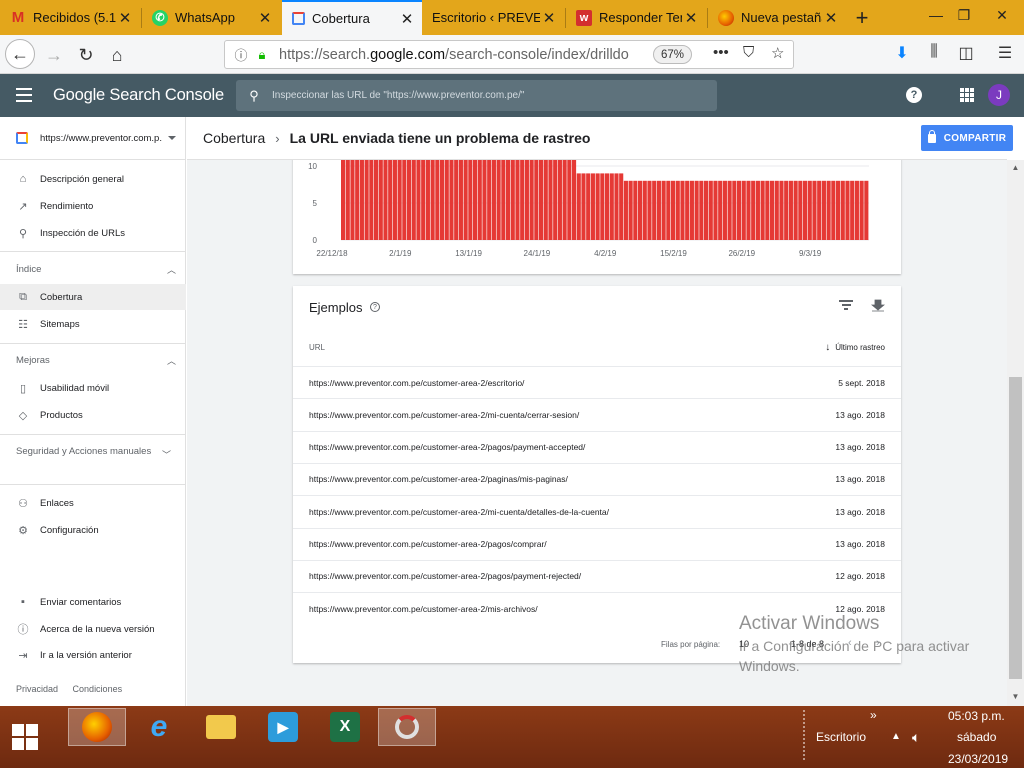 This screenshot has width=1024, height=768. I want to click on tab-escritorio: Escritorio ‹ PREVEN ✕, so click(494, 17).